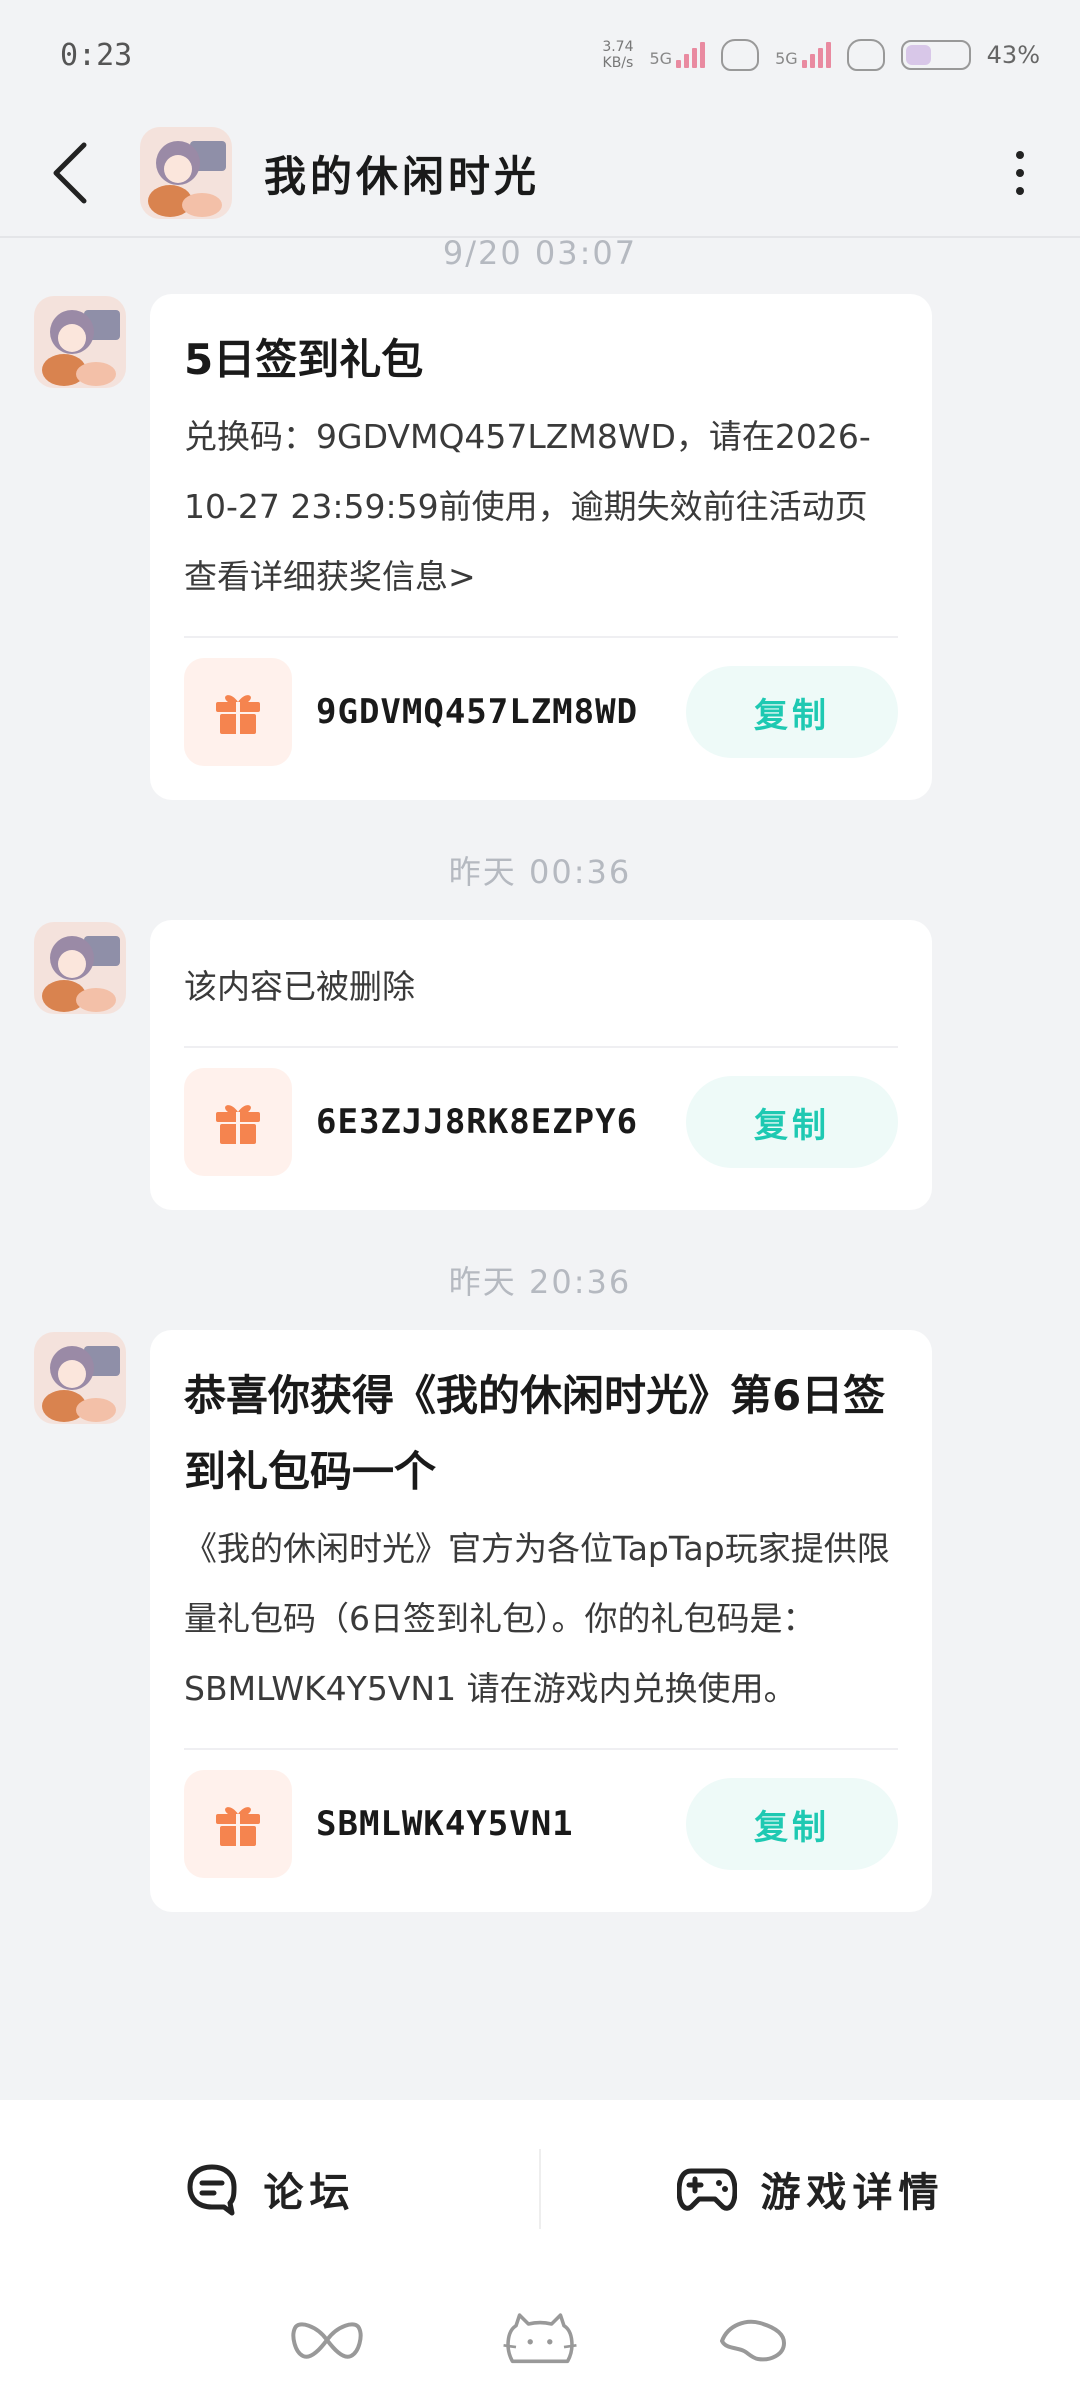 The width and height of the screenshot is (1080, 2401). What do you see at coordinates (540, 253) in the screenshot?
I see `message-timestamp: 9/20 03:07` at bounding box center [540, 253].